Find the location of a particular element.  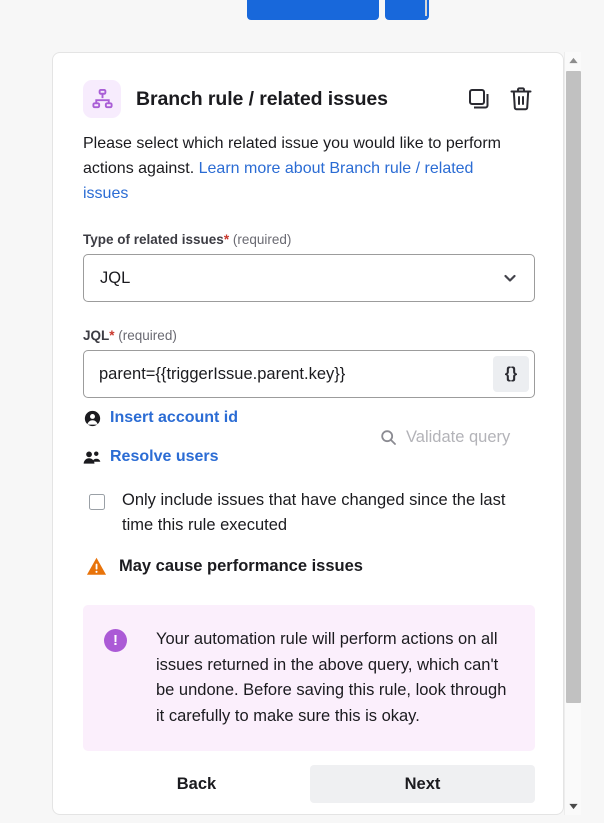

vertical-scrollbar is located at coordinates (572, 433).